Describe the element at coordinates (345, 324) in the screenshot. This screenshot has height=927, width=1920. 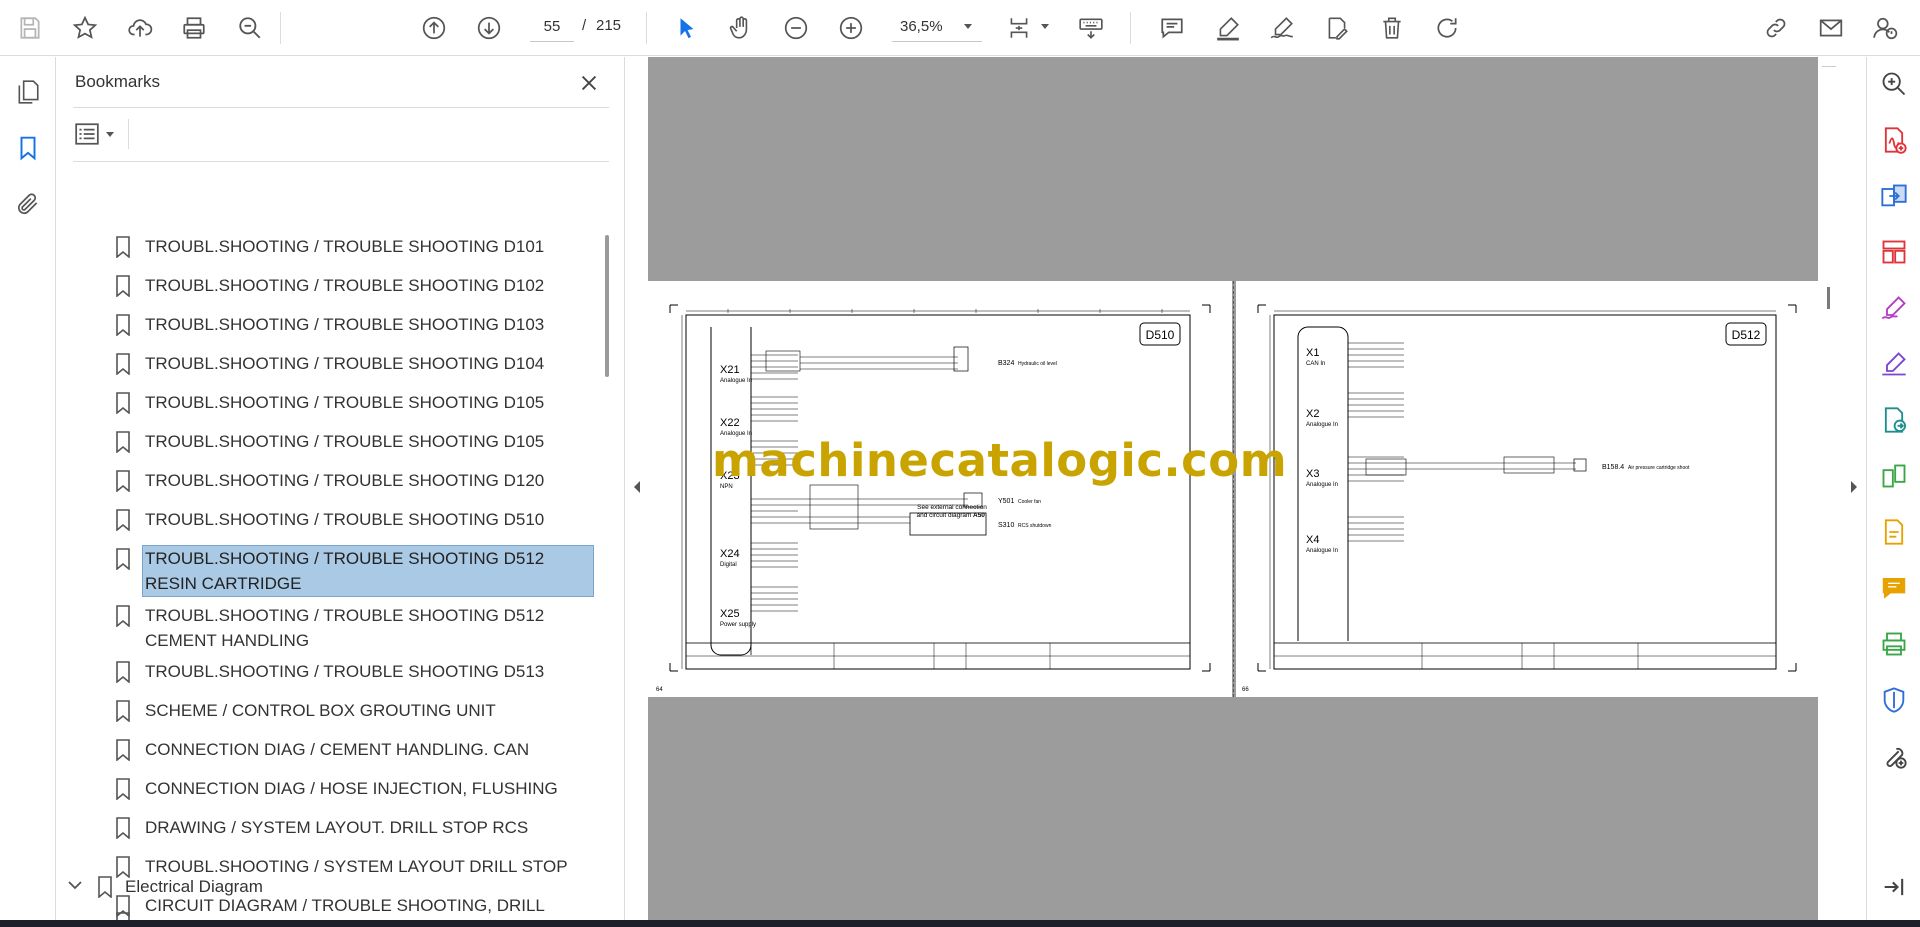
I see `bookmark-label: TROUBL.SHOOTING / TROUBLE SHOOTING D103` at that location.